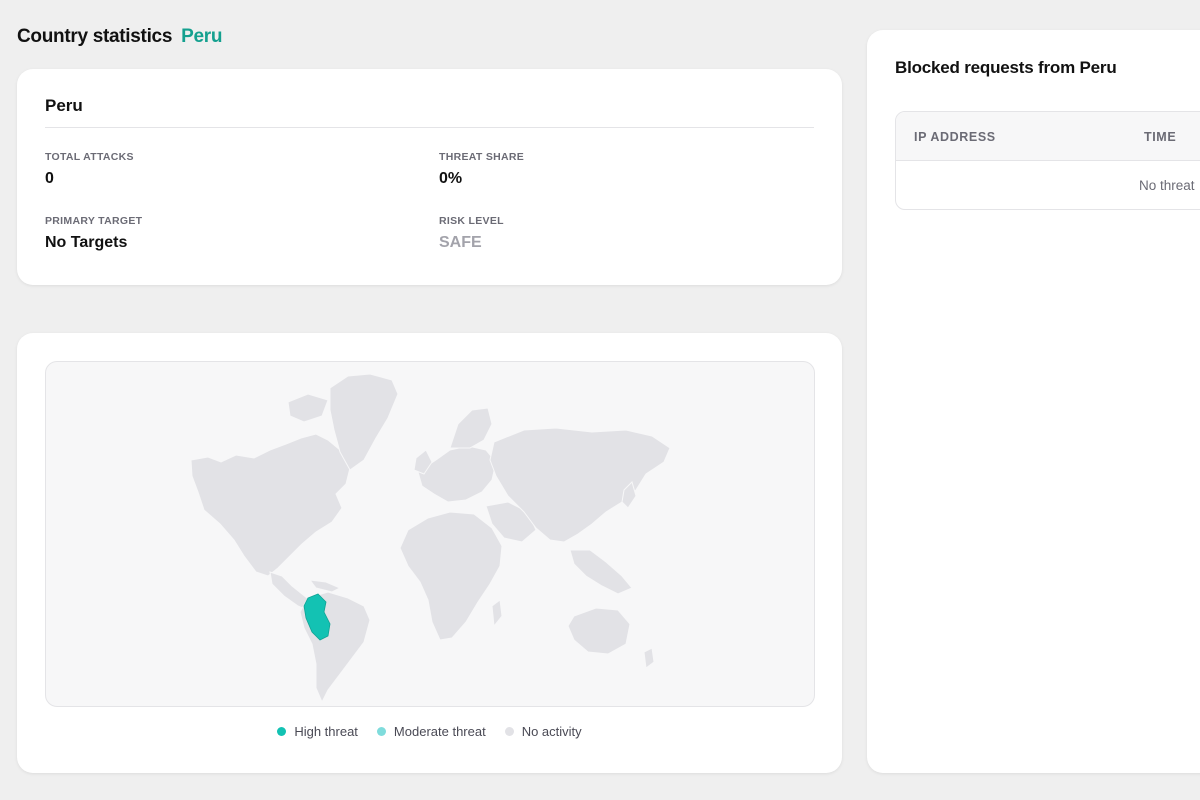 The image size is (1200, 800). I want to click on map-region-australia, so click(599, 631).